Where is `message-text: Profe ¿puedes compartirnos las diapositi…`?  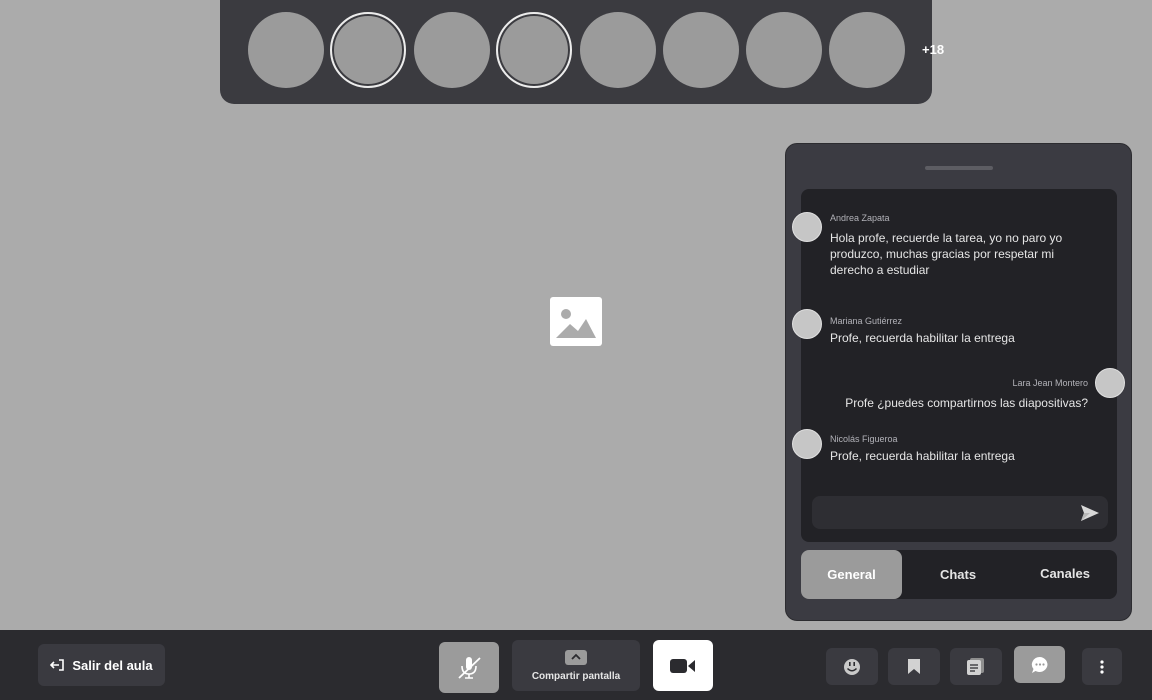
message-text: Profe ¿puedes compartirnos las diapositi… is located at coordinates (966, 403).